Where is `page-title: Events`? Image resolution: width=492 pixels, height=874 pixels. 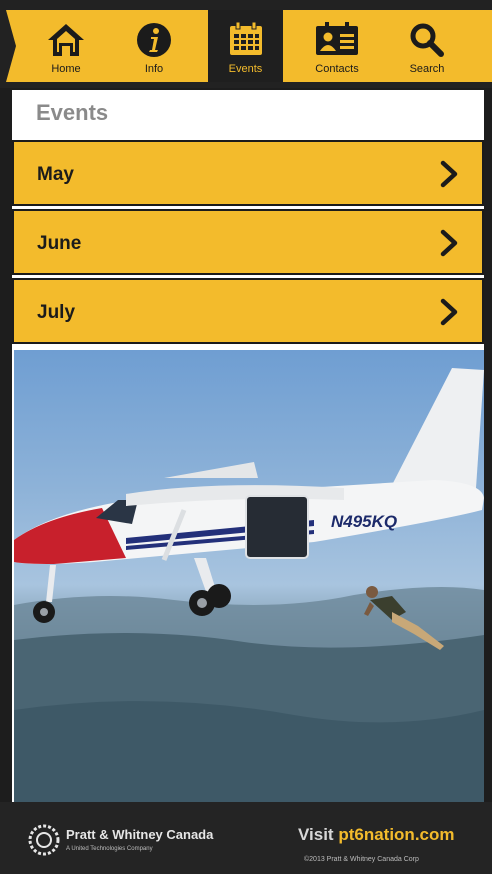
page-title: Events is located at coordinates (72, 112).